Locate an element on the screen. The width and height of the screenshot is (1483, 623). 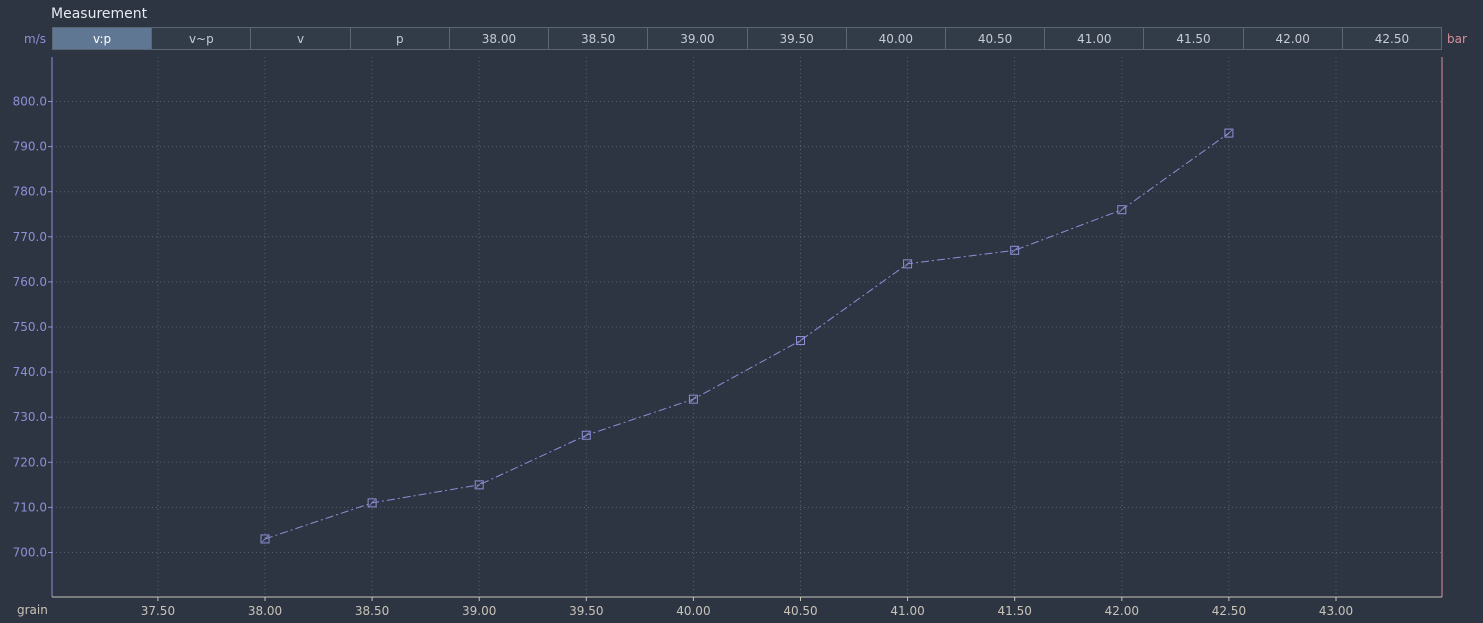
x-tick-label: 42.00 is located at coordinates (1122, 611).